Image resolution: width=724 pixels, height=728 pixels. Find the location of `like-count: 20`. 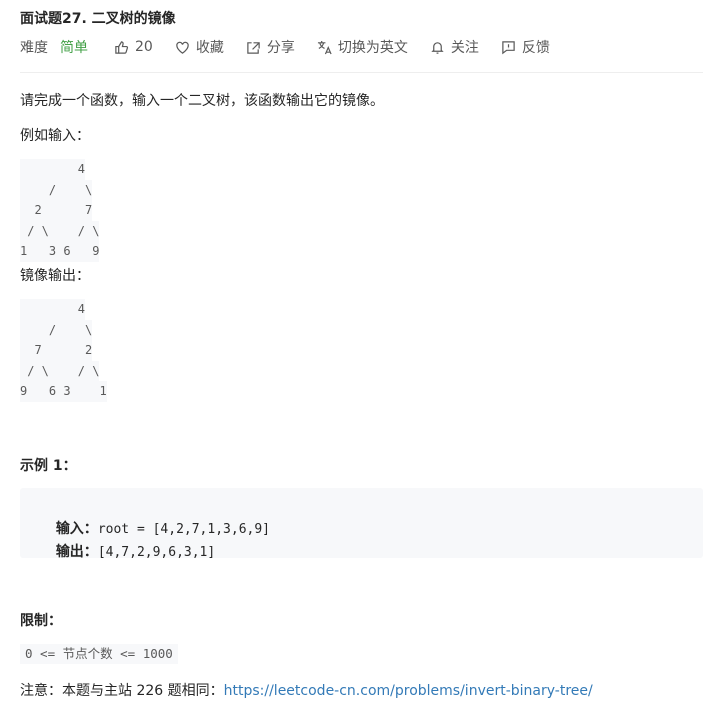

like-count: 20 is located at coordinates (144, 47).